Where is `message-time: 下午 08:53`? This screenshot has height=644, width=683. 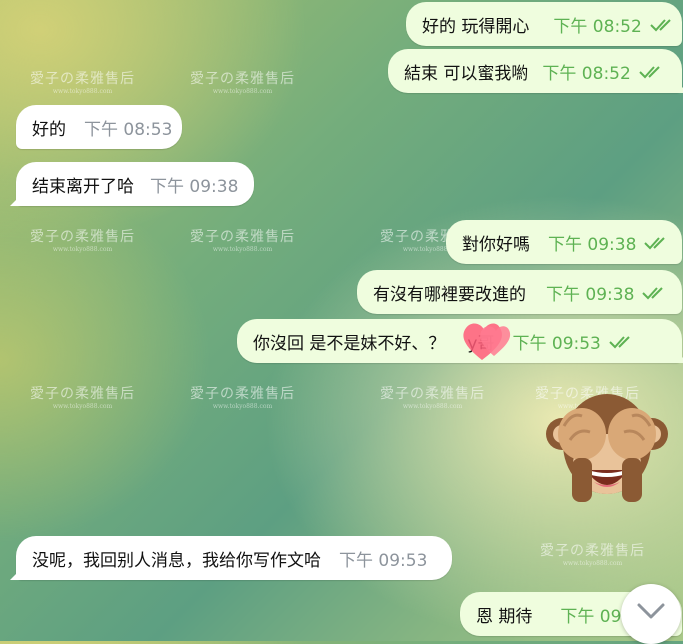 message-time: 下午 08:53 is located at coordinates (128, 129).